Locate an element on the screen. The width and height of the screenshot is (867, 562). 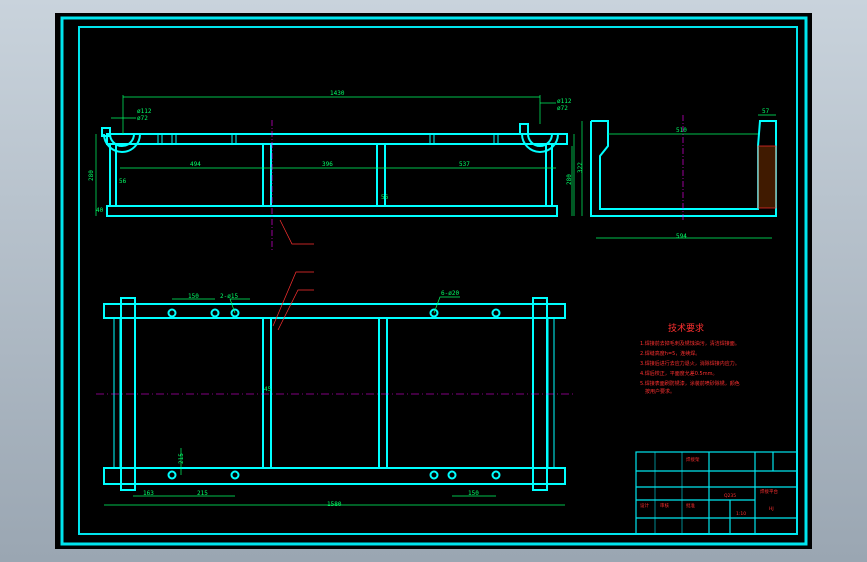
dim-594: 594 is located at coordinates (681, 236).